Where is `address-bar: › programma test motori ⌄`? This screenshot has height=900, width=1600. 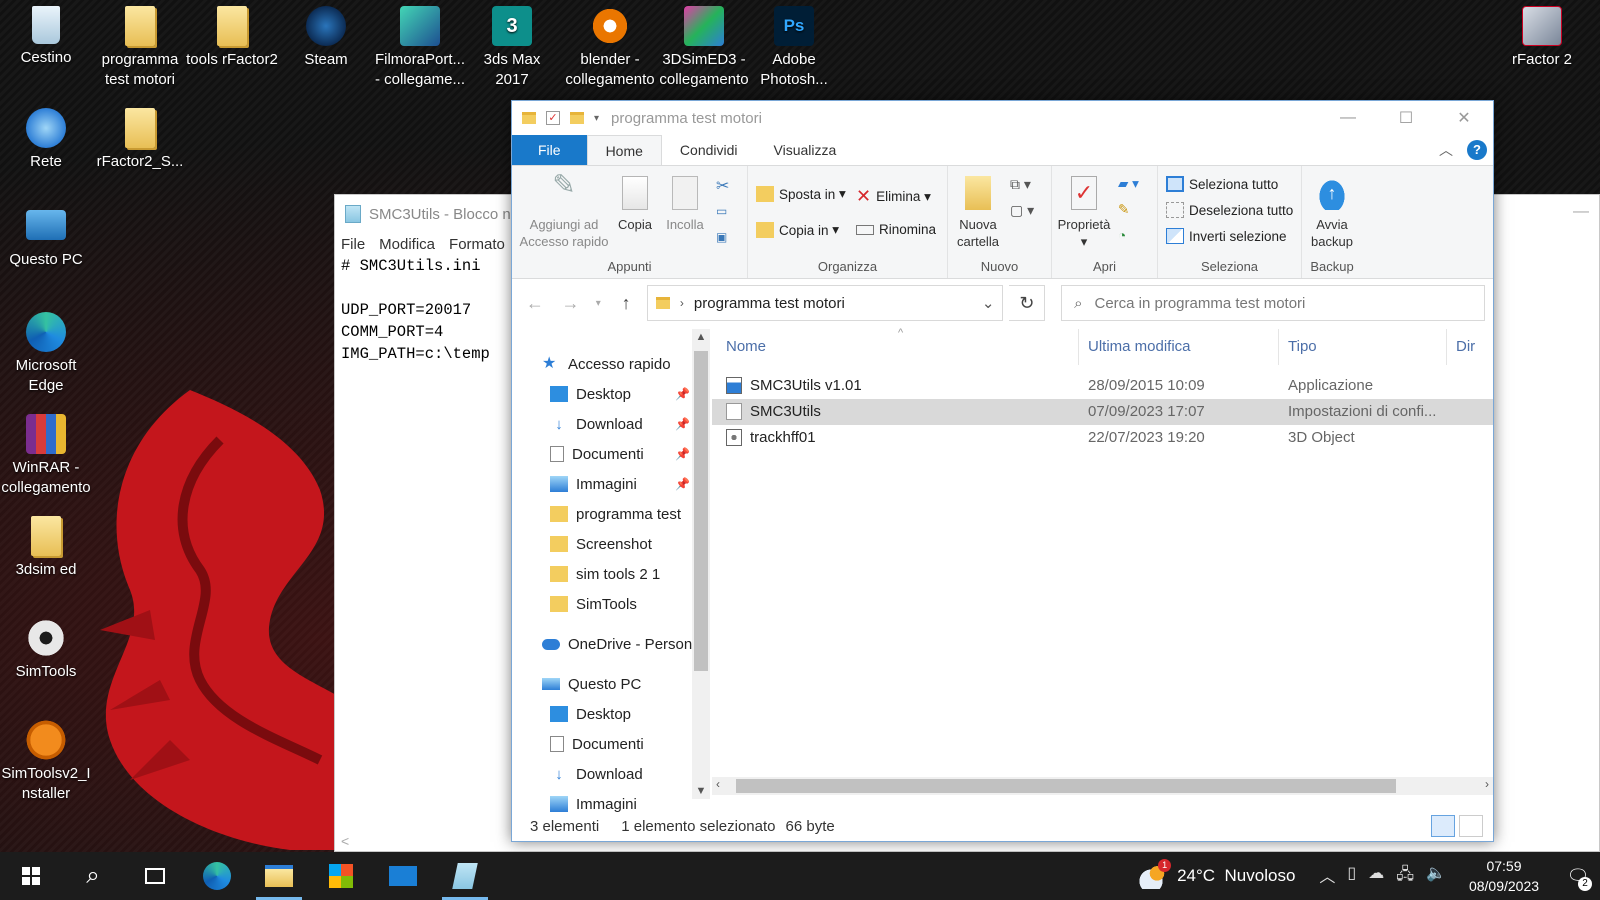
address-bar: › programma test motori ⌄ is located at coordinates (825, 303).